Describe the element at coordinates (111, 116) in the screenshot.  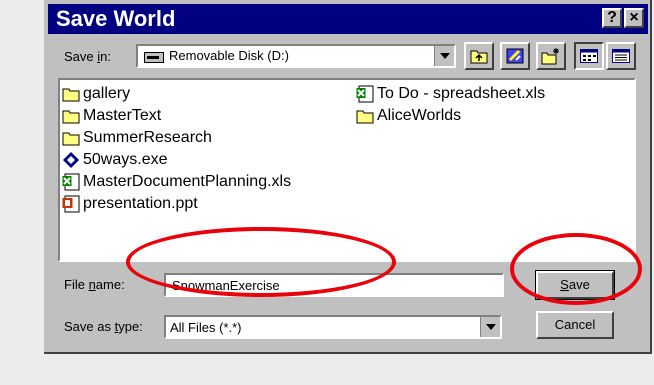
I see `list-item: MasterText` at that location.